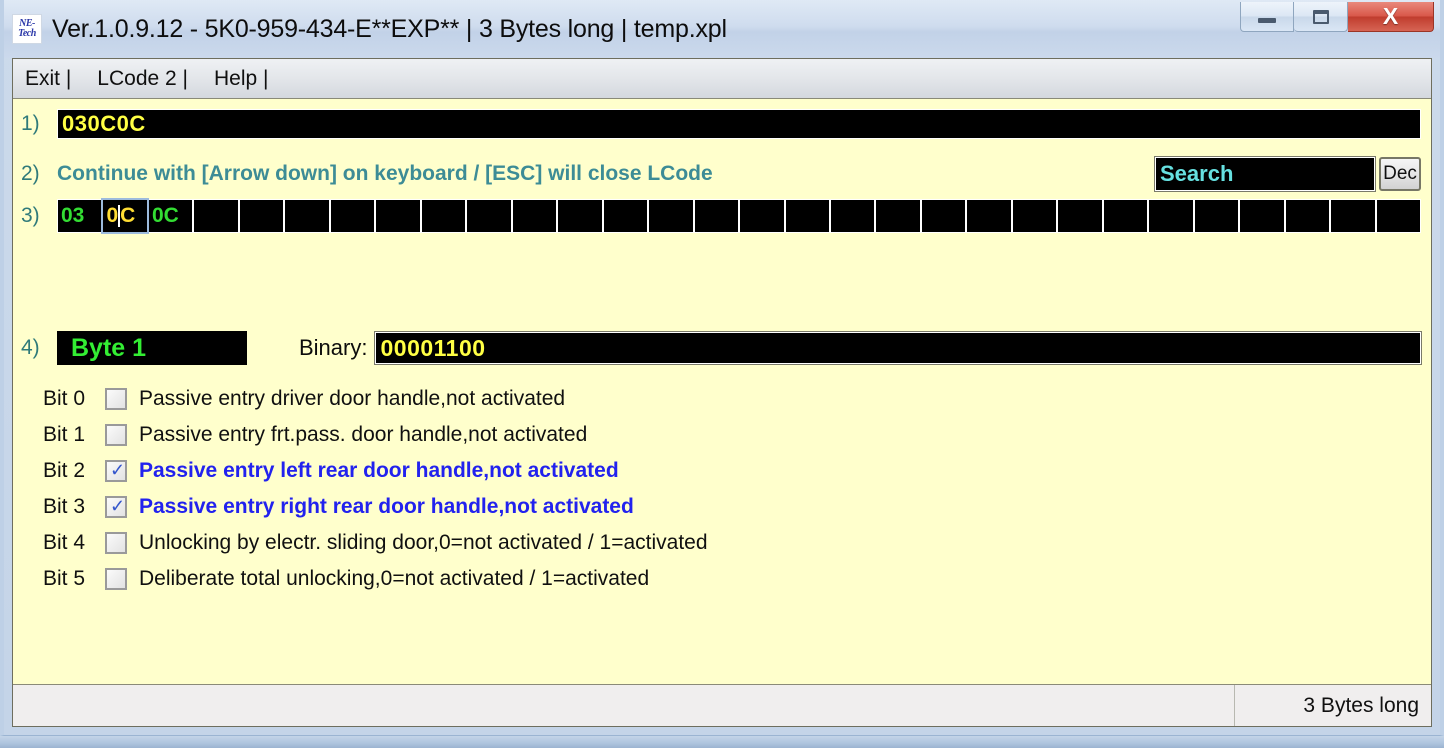 This screenshot has height=748, width=1444. Describe the element at coordinates (722, 742) in the screenshot. I see `desktop-strip` at that location.